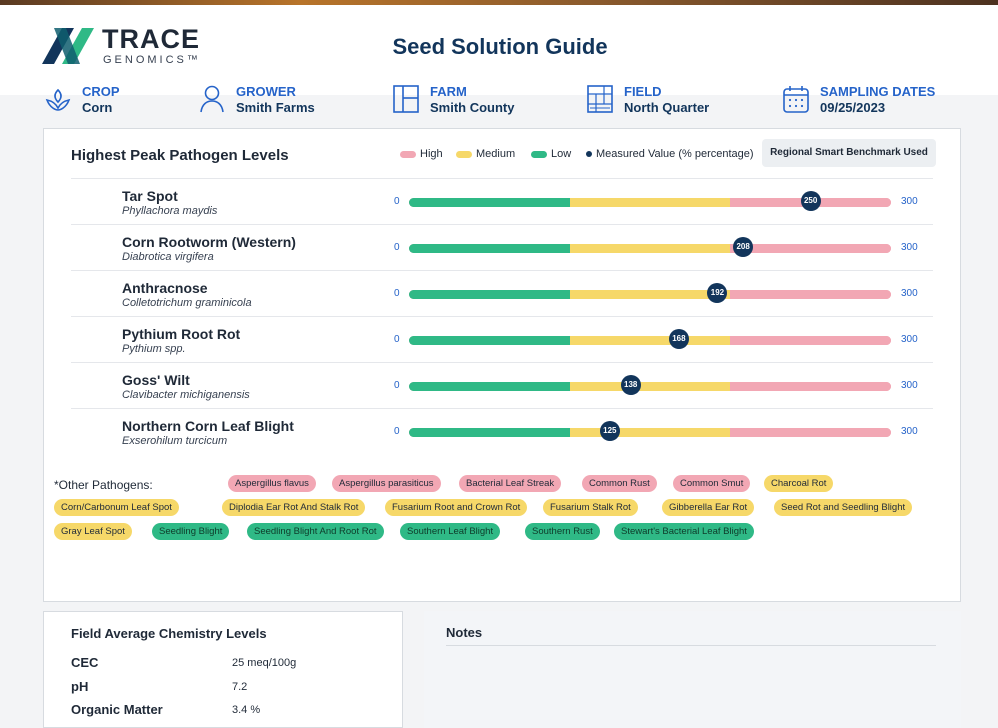  Describe the element at coordinates (843, 507) in the screenshot. I see `pathogen-pill-medium: Seed Rot and Seedling Blight` at that location.